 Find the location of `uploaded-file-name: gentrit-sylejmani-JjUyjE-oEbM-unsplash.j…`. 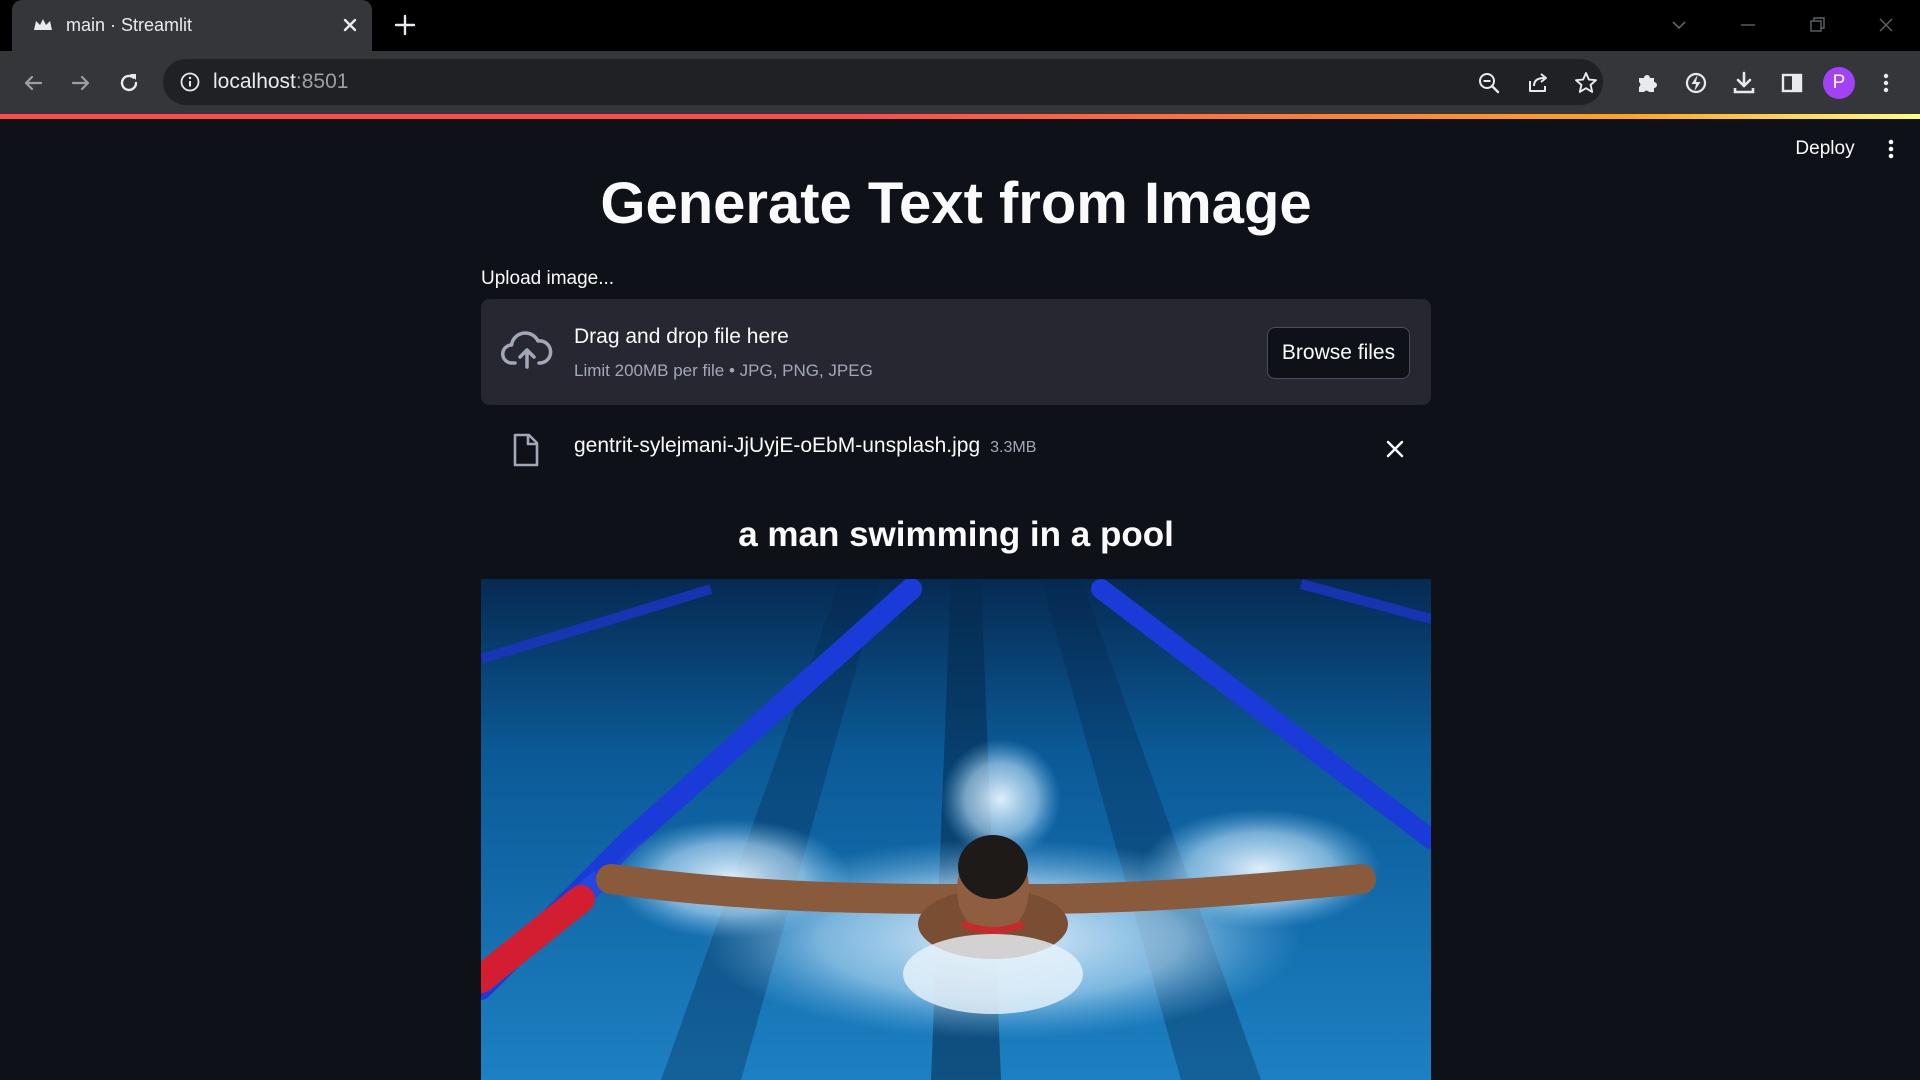

uploaded-file-name: gentrit-sylejmani-JjUyjE-oEbM-unsplash.j… is located at coordinates (805, 447).